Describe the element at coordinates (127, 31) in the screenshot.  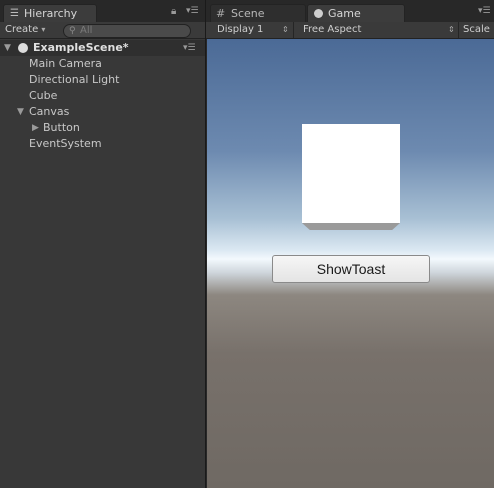
I see `search-input: ⚲ All` at that location.